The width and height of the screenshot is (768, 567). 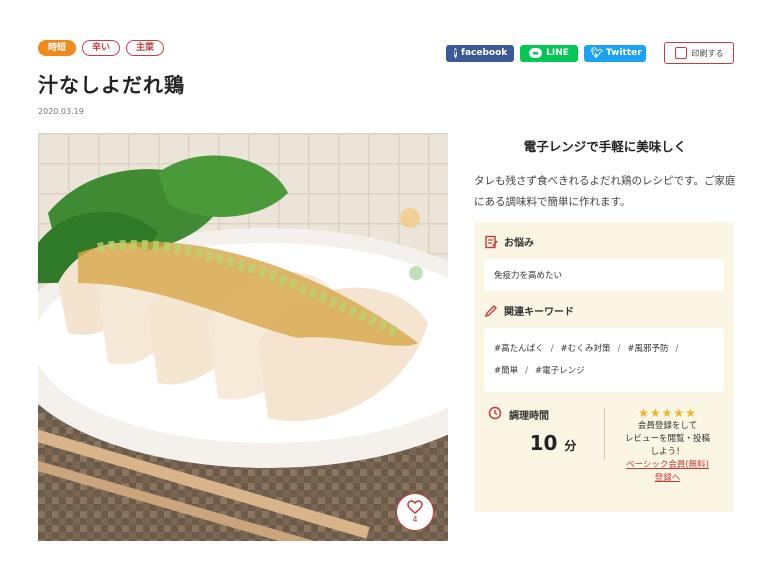 I want to click on member-text-3: しよう！, so click(x=667, y=452).